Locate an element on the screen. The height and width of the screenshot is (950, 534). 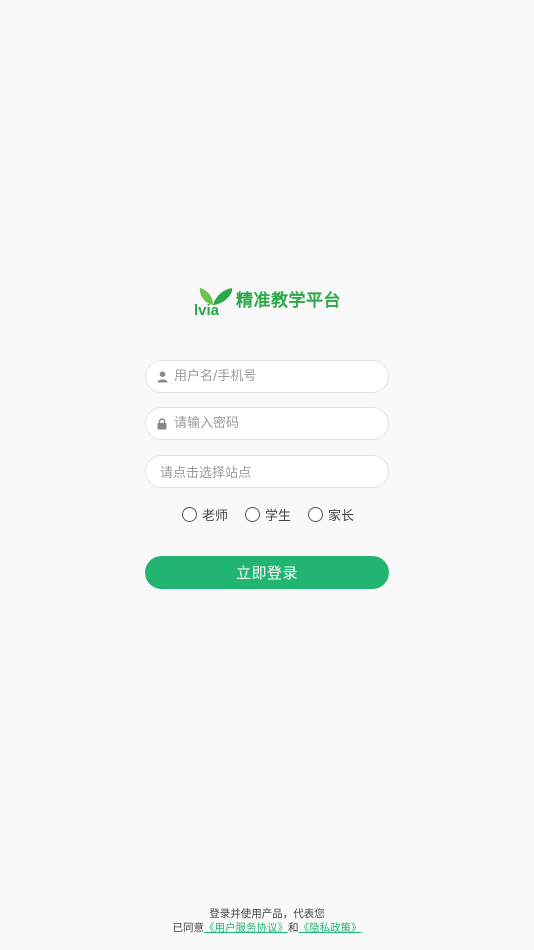
user-agreement-link: 《用户服务协议》 is located at coordinates (246, 928).